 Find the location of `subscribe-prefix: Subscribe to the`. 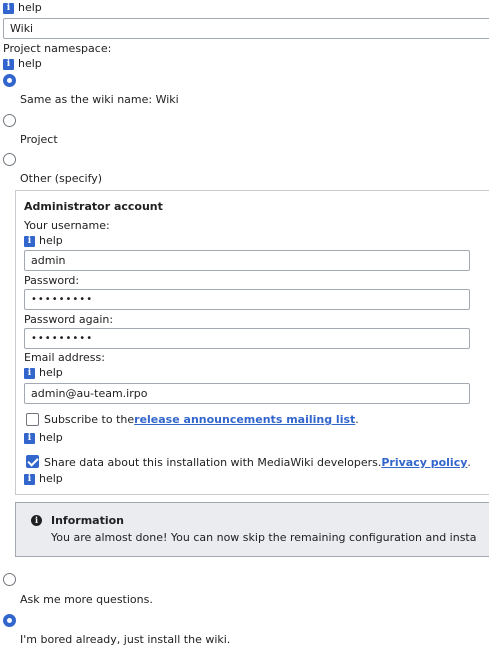

subscribe-prefix: Subscribe to the is located at coordinates (89, 419).